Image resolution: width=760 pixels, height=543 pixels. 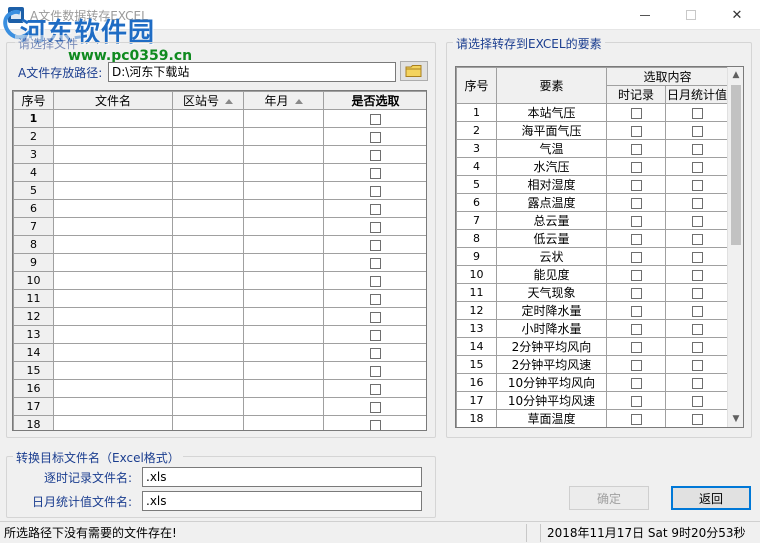 I want to click on elements-scrollbar: ▲ ▼, so click(x=735, y=247).